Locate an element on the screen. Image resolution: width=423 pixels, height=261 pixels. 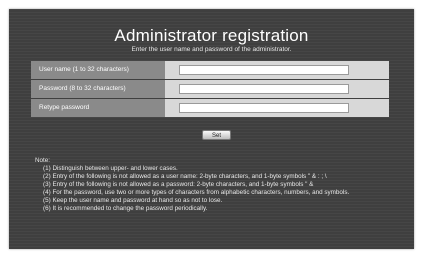
user-name-input is located at coordinates (264, 70).